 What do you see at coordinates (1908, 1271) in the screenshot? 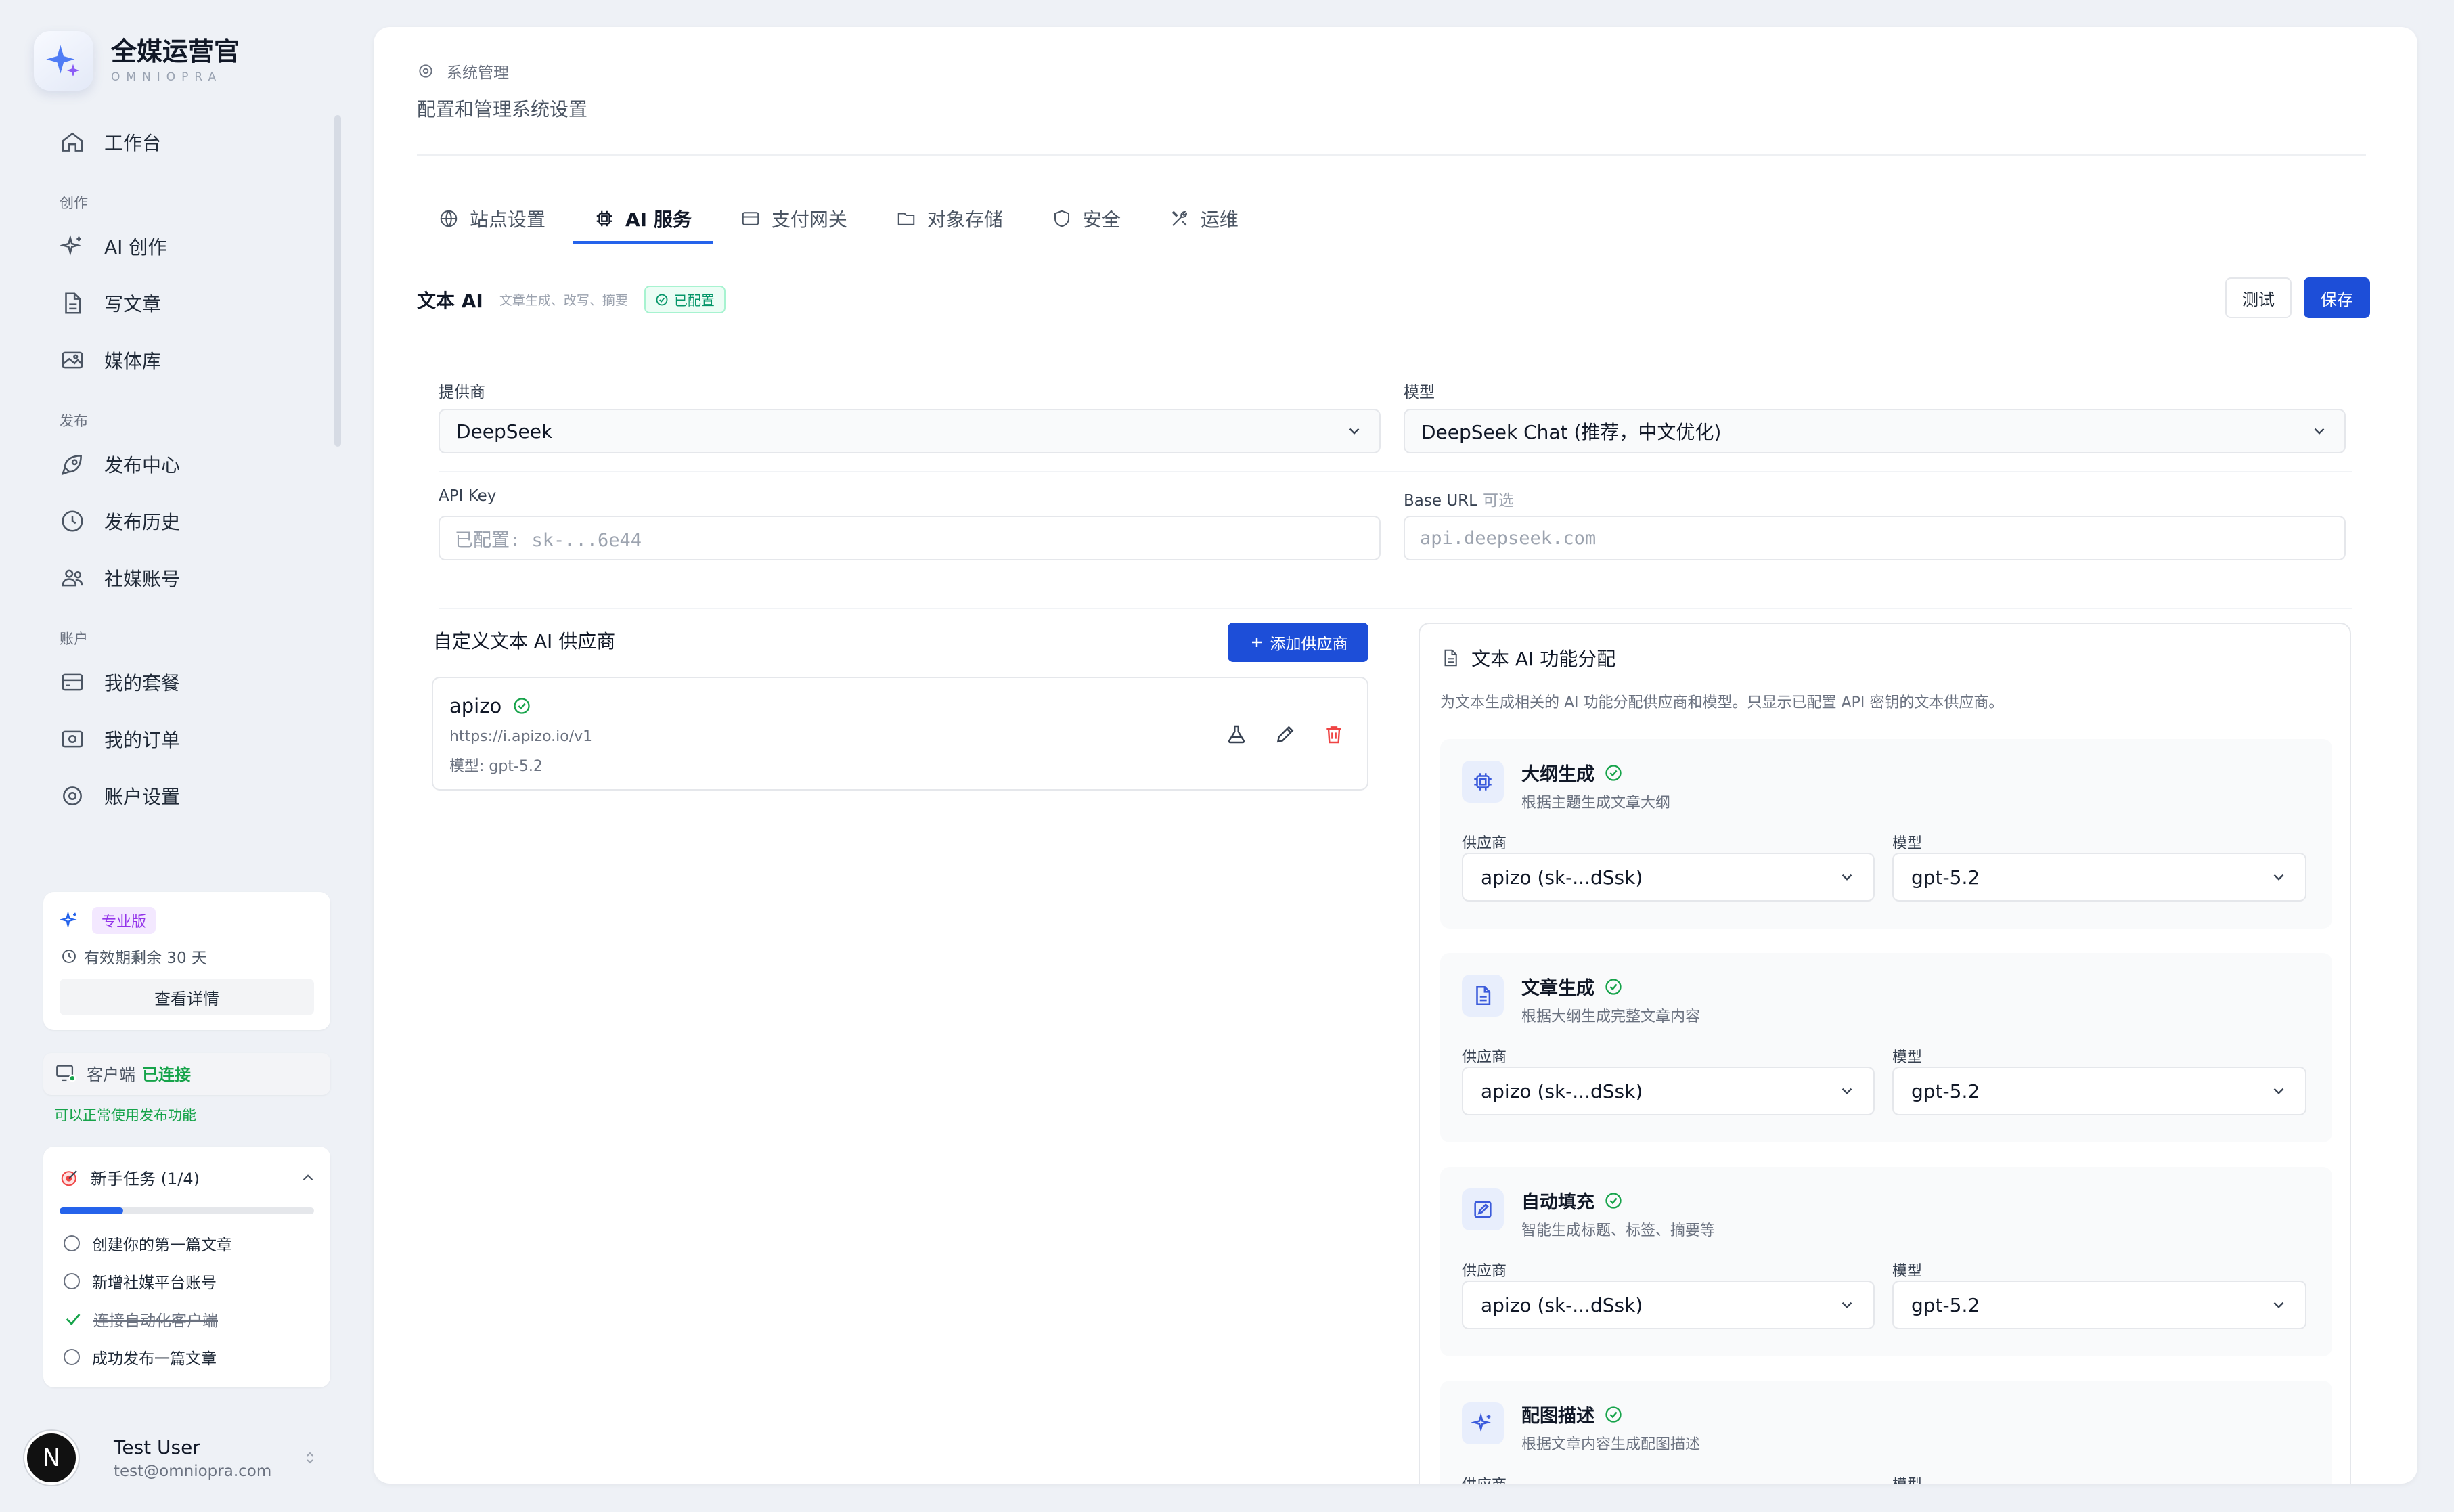
I see `function-model-label: 模型` at bounding box center [1908, 1271].